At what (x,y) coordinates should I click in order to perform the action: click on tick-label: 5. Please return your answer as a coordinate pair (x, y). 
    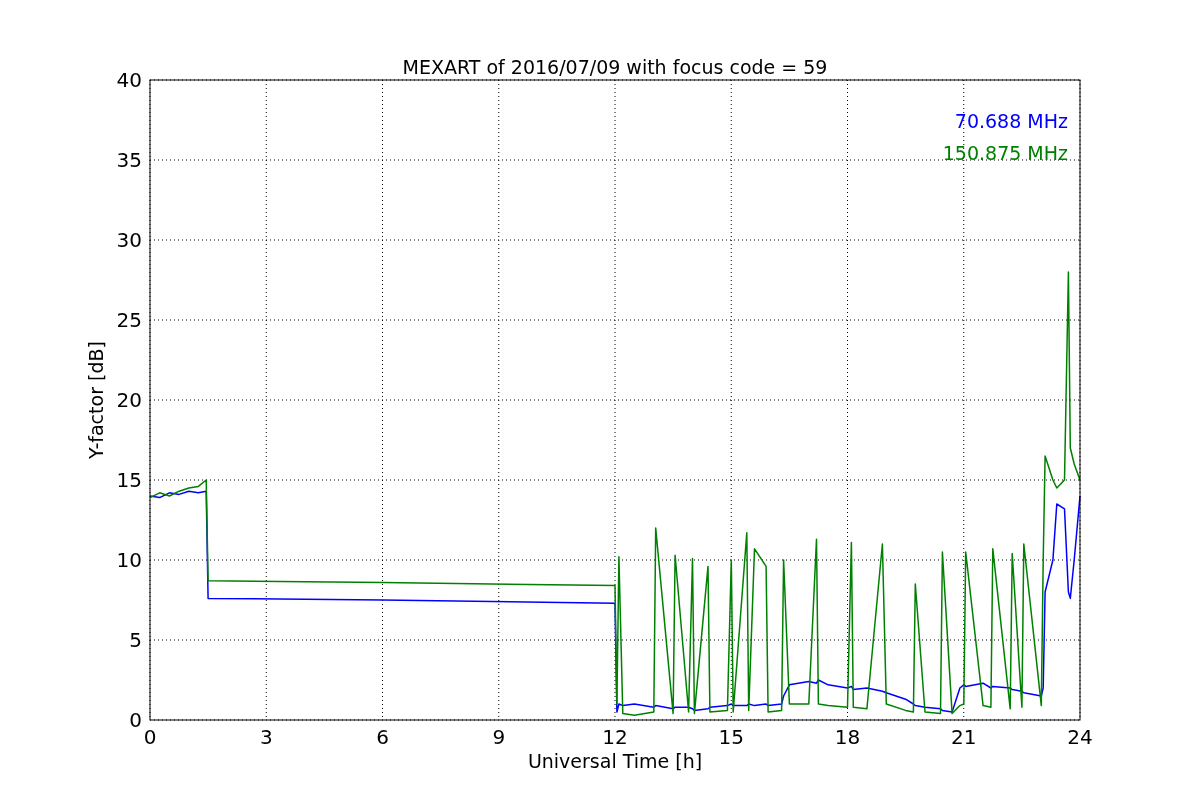
    Looking at the image, I should click on (135, 640).